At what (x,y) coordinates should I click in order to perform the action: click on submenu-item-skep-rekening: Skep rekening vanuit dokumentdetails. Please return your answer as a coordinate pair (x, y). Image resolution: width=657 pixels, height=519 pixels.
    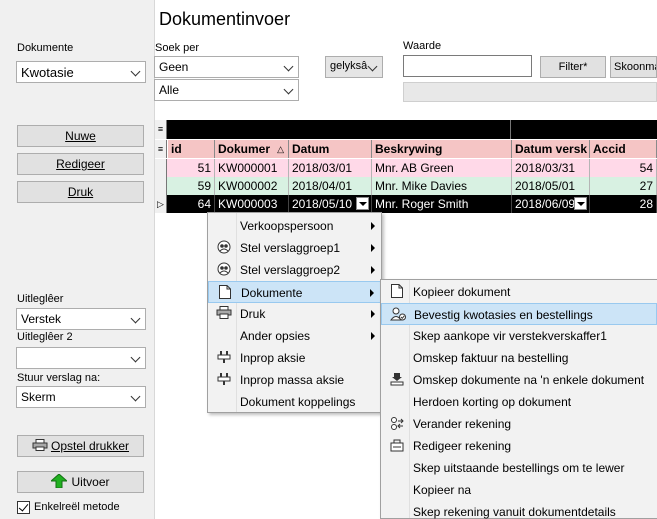
    Looking at the image, I should click on (519, 510).